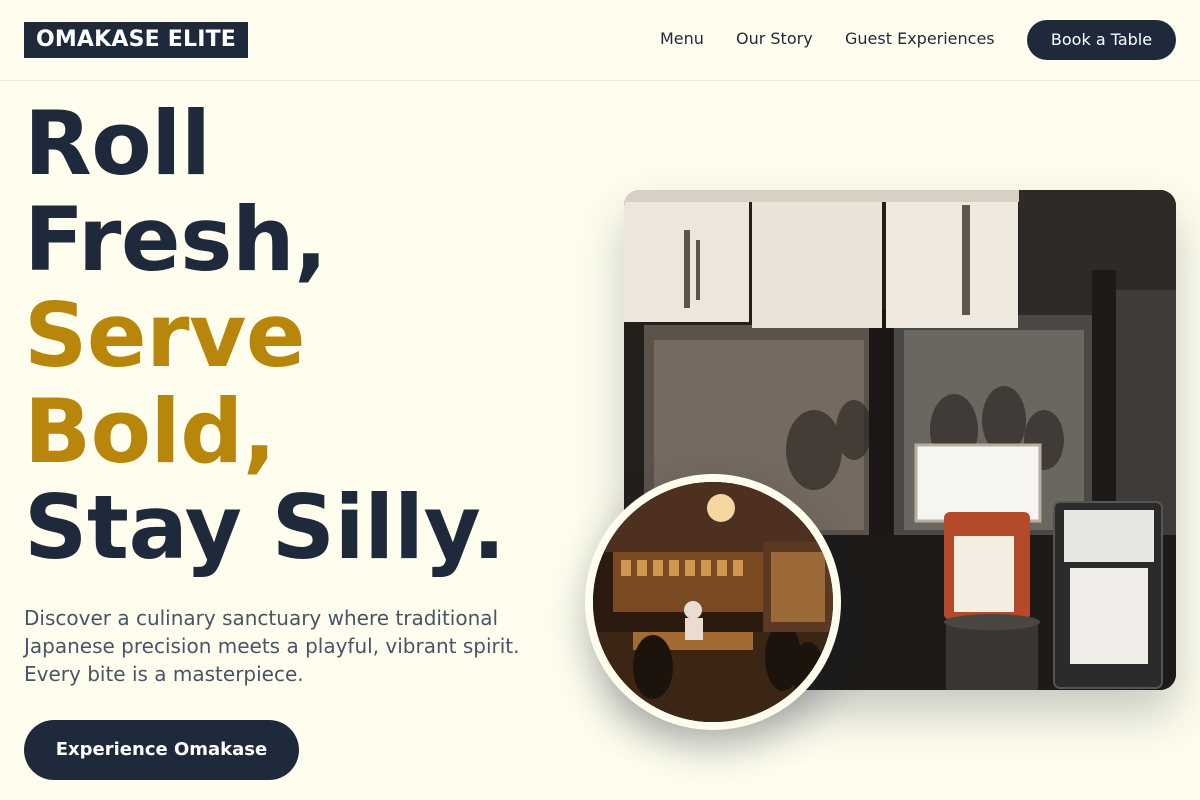  What do you see at coordinates (150, 431) in the screenshot?
I see `headline-line-bold: Bold,` at bounding box center [150, 431].